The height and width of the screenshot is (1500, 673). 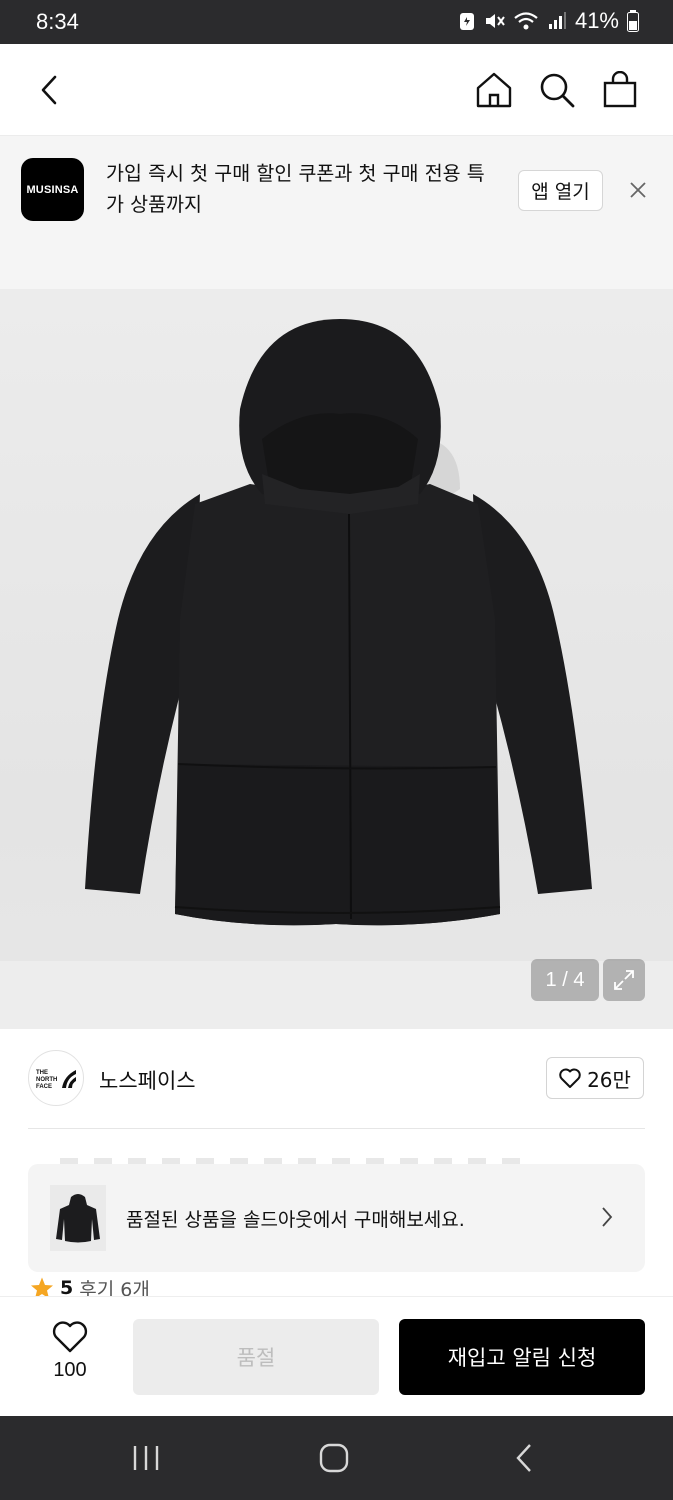 I want to click on chevron-right-icon, so click(x=607, y=1217).